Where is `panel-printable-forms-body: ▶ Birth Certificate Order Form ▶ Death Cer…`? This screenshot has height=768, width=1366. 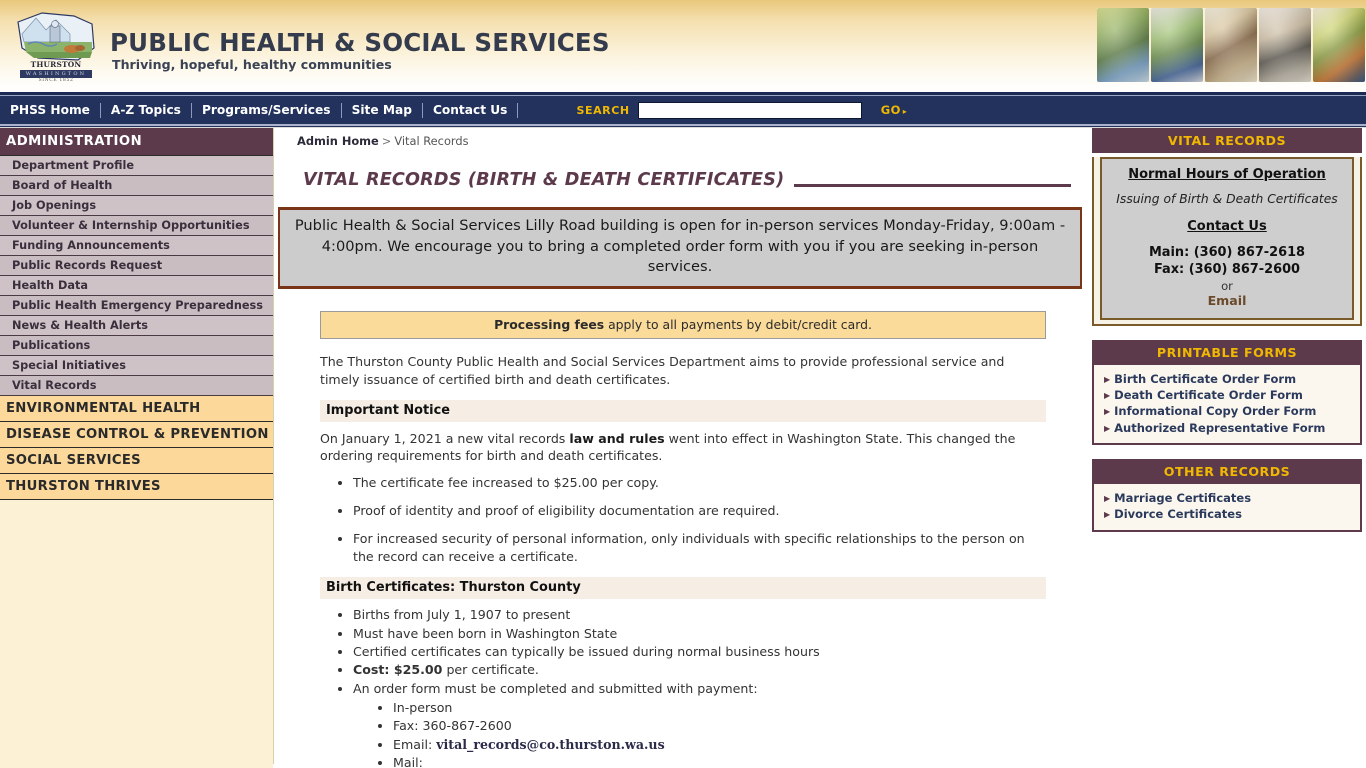
panel-printable-forms-body: ▶ Birth Certificate Order Form ▶ Death Cer… is located at coordinates (1227, 404).